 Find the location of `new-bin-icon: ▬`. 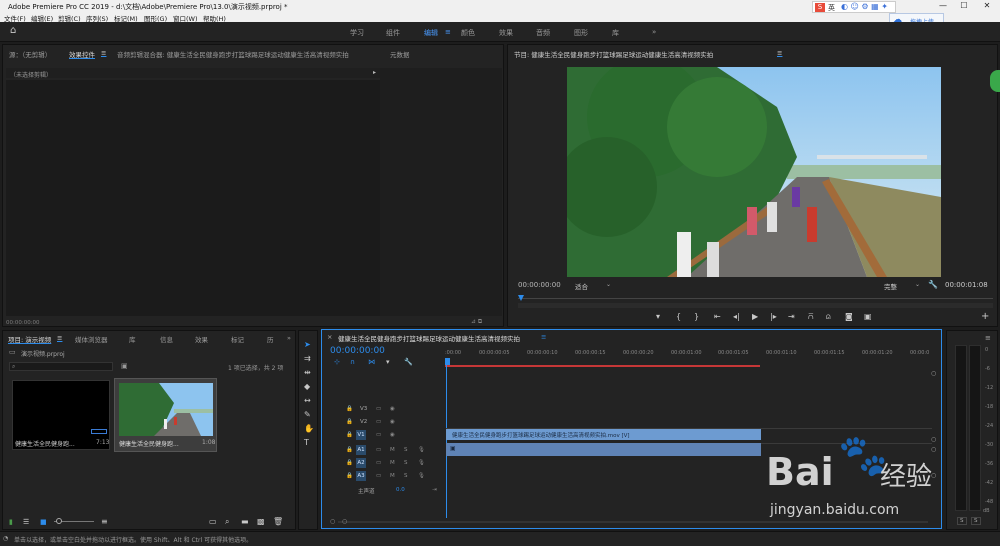

new-bin-icon: ▬ is located at coordinates (245, 522).